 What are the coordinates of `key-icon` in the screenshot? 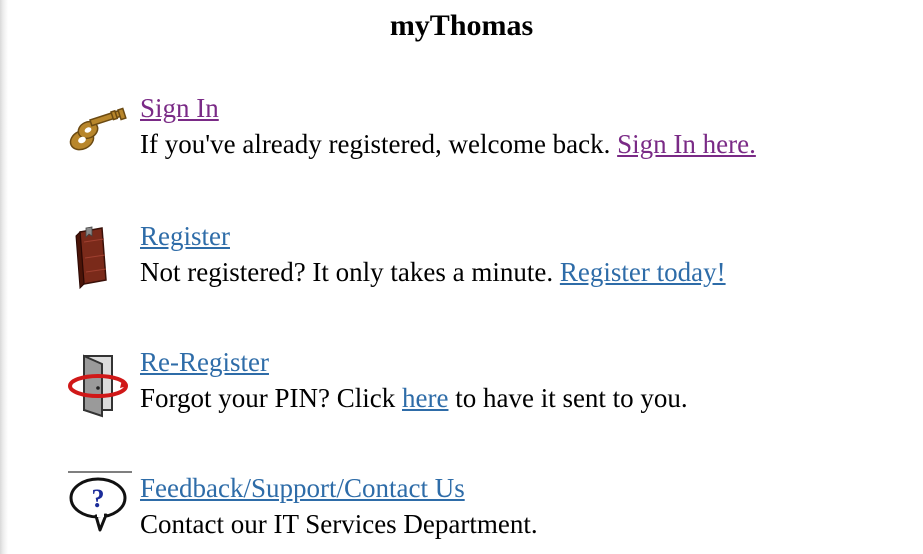 It's located at (100, 134).